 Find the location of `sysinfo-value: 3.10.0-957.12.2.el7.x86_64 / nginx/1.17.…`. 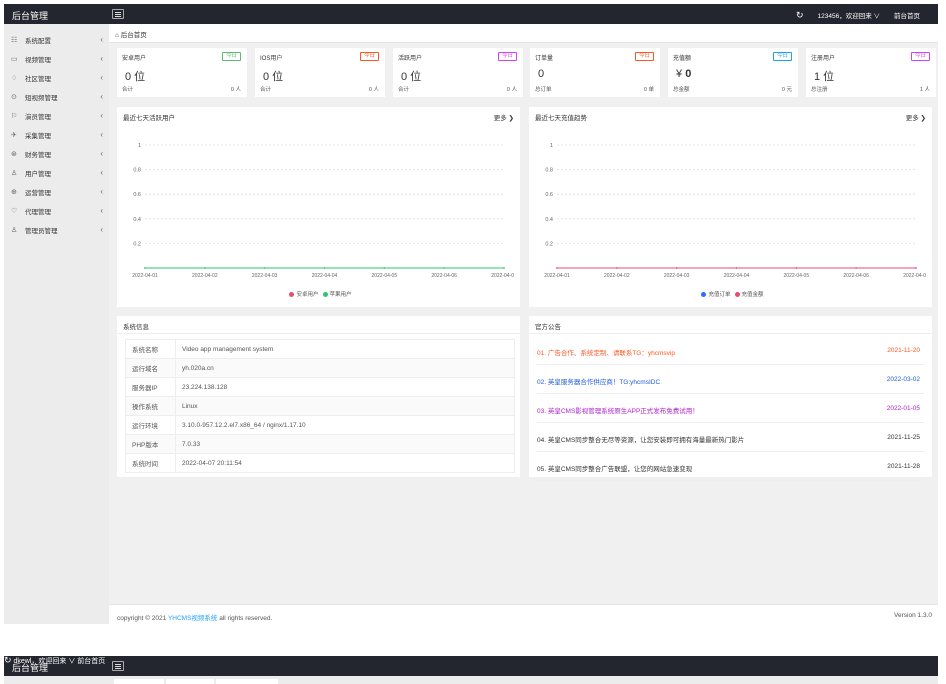

sysinfo-value: 3.10.0-957.12.2.el7.x86_64 / nginx/1.17.… is located at coordinates (345, 425).